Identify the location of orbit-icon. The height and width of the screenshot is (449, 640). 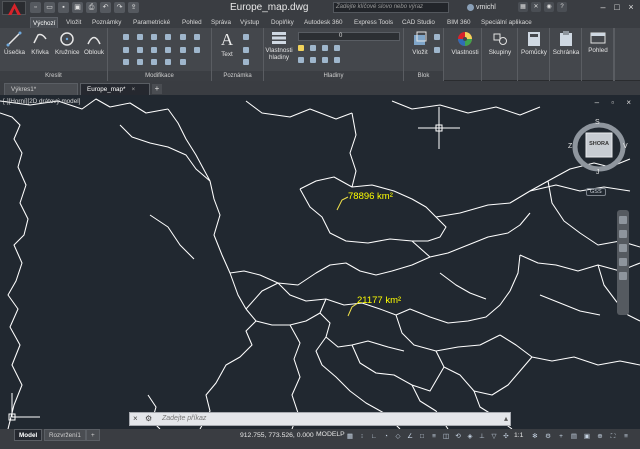
(623, 262).